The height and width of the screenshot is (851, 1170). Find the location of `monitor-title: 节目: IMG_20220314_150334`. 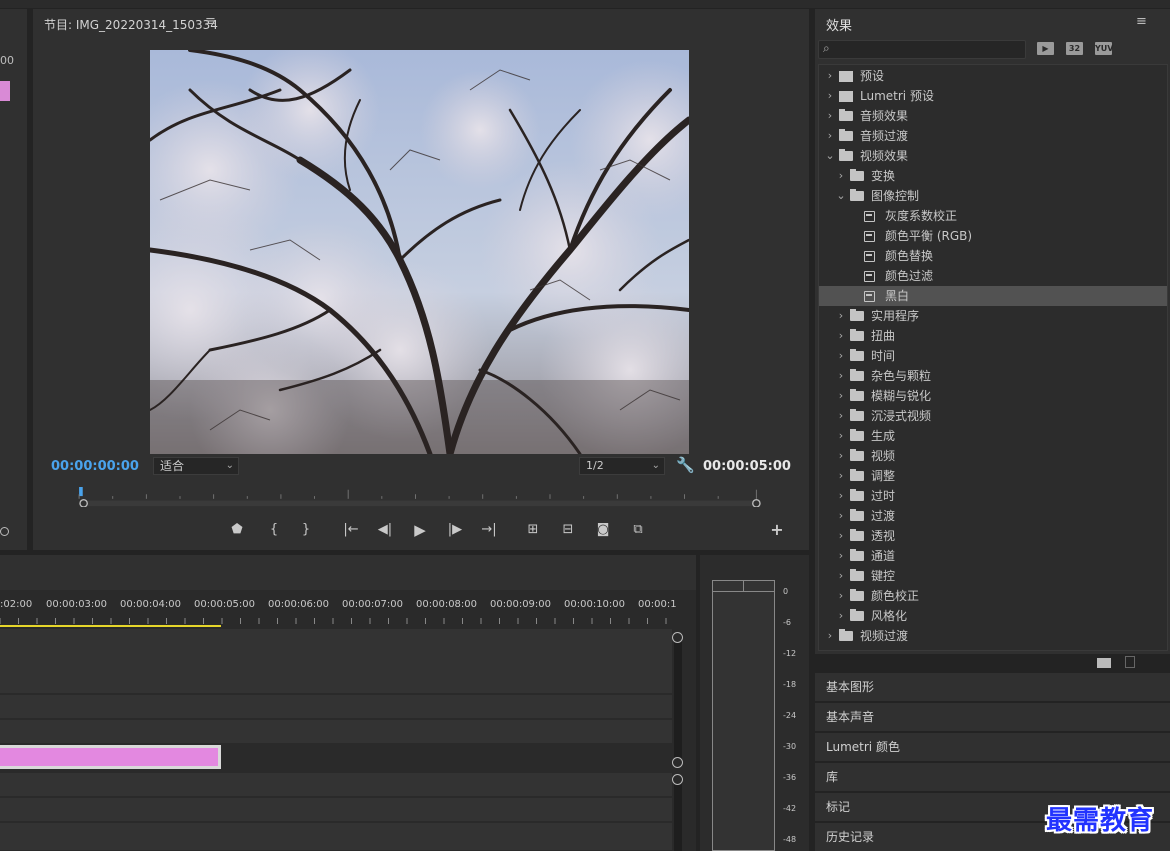

monitor-title: 节目: IMG_20220314_150334 is located at coordinates (131, 24).